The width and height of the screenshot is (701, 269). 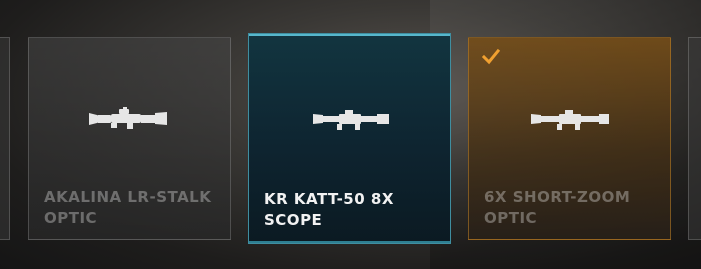 I want to click on offscreen-card-left, so click(x=5, y=138).